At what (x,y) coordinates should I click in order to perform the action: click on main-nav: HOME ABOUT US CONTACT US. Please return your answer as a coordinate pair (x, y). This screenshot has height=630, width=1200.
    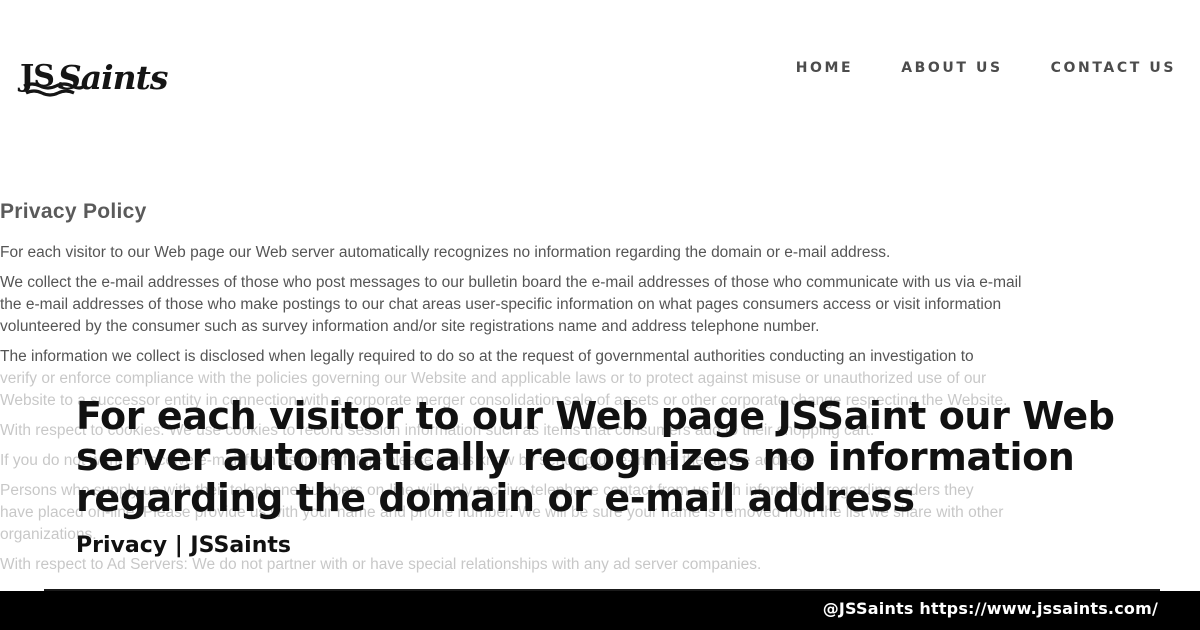
    Looking at the image, I should click on (986, 68).